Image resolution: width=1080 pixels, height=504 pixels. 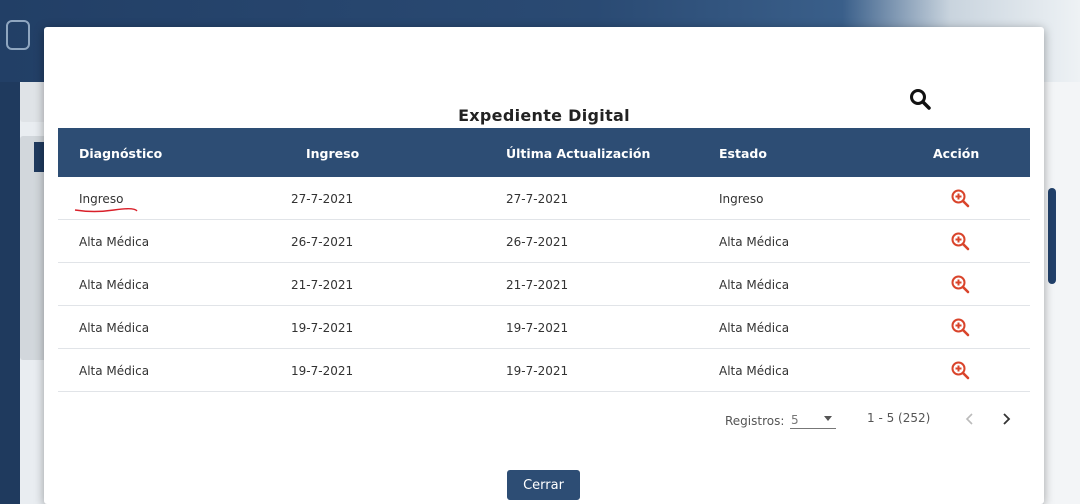 What do you see at coordinates (18, 35) in the screenshot?
I see `app-logo-icon` at bounding box center [18, 35].